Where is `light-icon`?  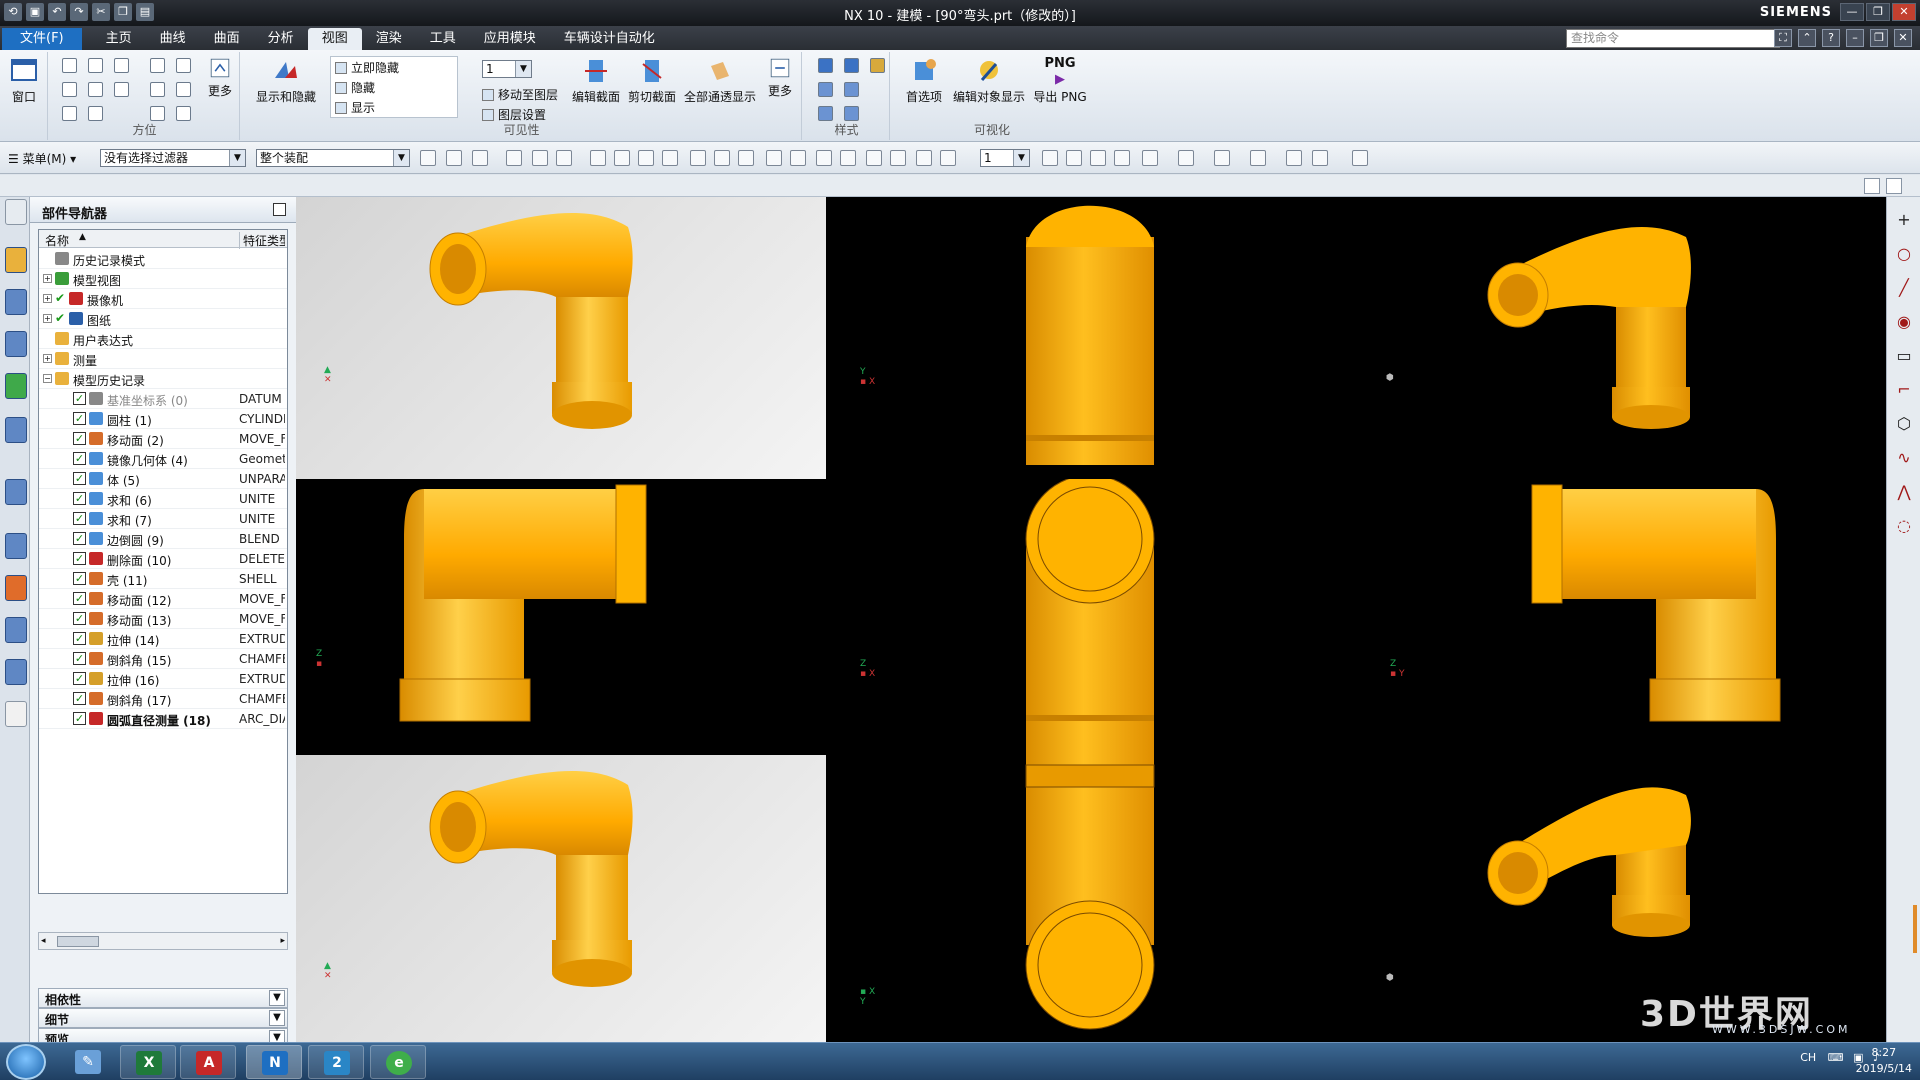
light-icon is located at coordinates (1222, 158).